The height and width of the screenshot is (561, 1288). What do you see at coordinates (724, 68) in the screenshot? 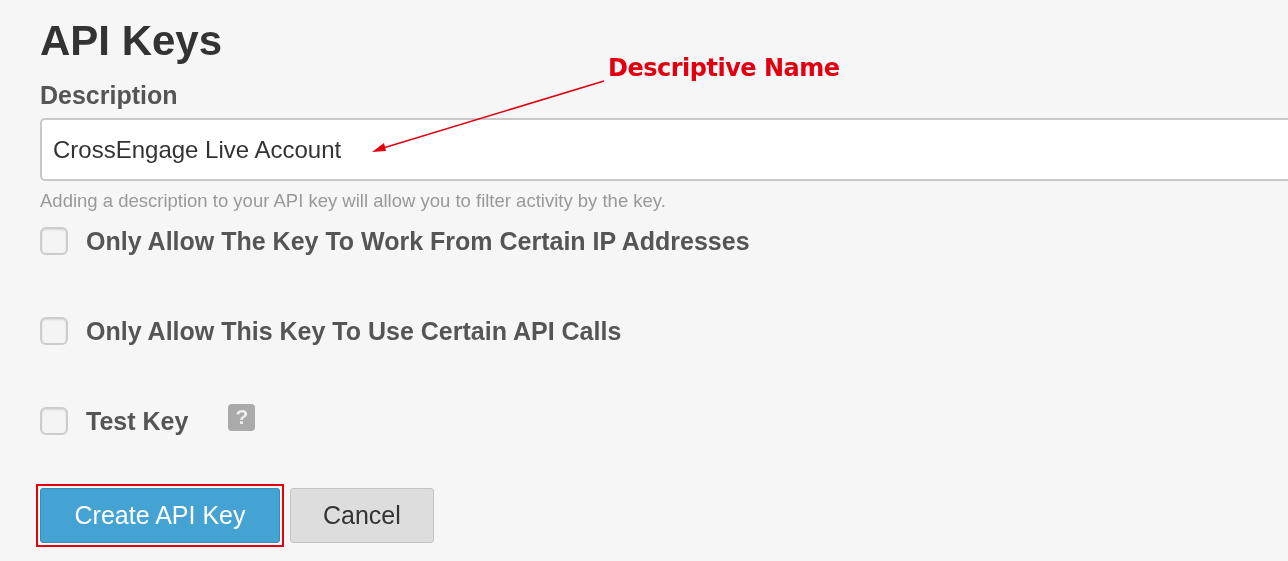
I see `annotation-text: Descriptive Name` at bounding box center [724, 68].